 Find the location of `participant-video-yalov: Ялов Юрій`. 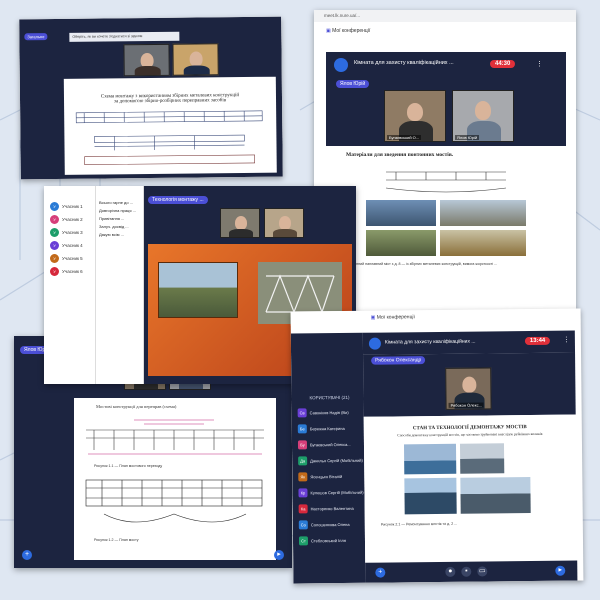

participant-video-yalov: Ялов Юрій is located at coordinates (483, 116).